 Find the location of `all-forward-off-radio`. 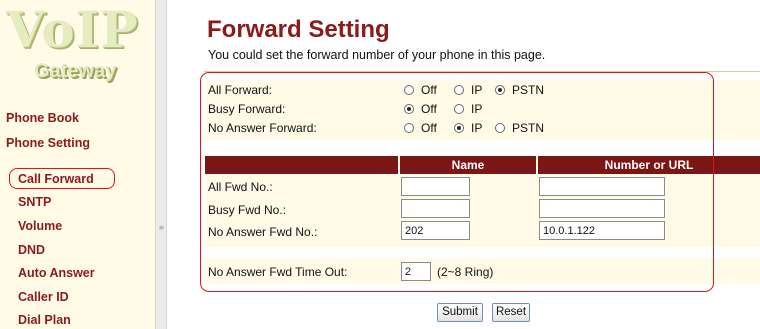

all-forward-off-radio is located at coordinates (409, 90).